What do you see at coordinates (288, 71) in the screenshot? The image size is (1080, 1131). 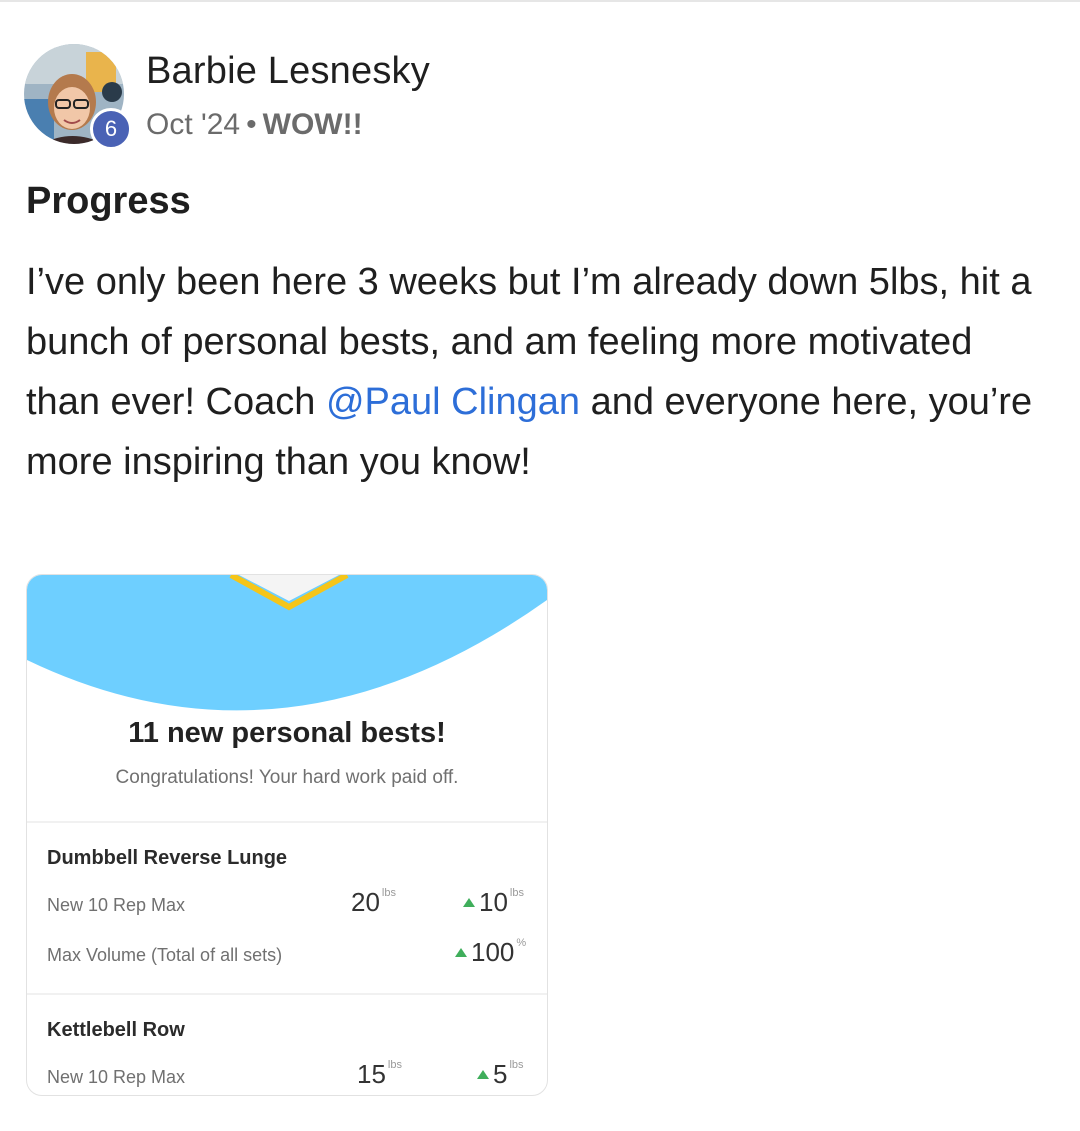 I see `author-name: Barbie Lesnesky` at bounding box center [288, 71].